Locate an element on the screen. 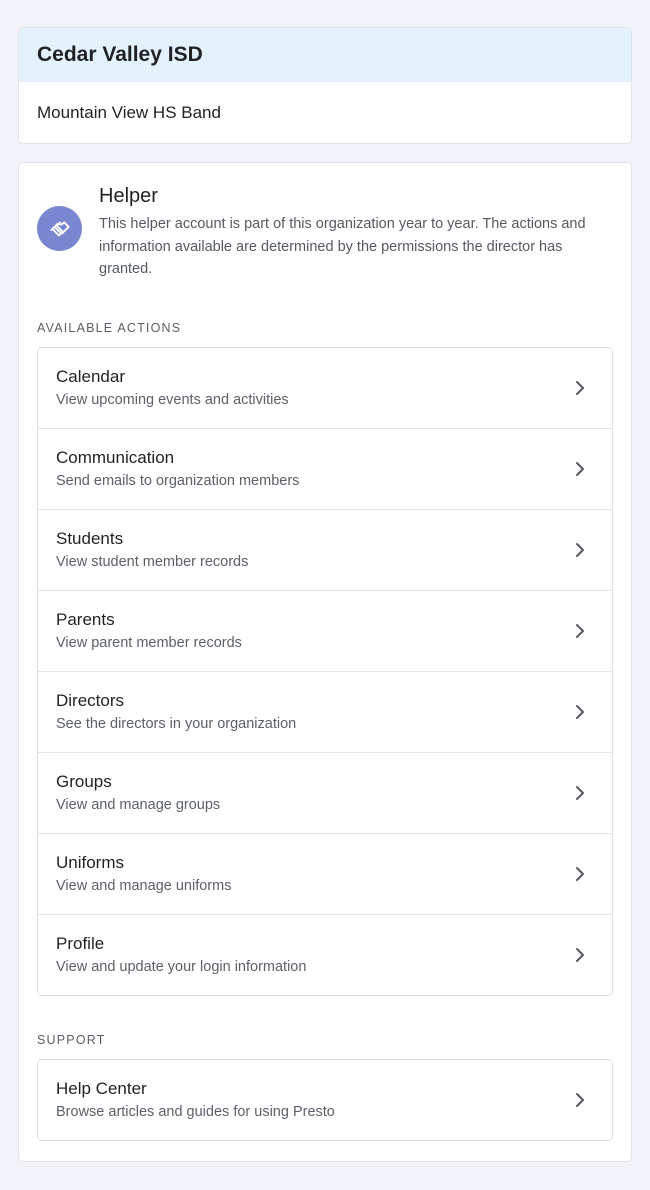 The image size is (650, 1190). list-item-text: Parents View parent member records is located at coordinates (149, 631).